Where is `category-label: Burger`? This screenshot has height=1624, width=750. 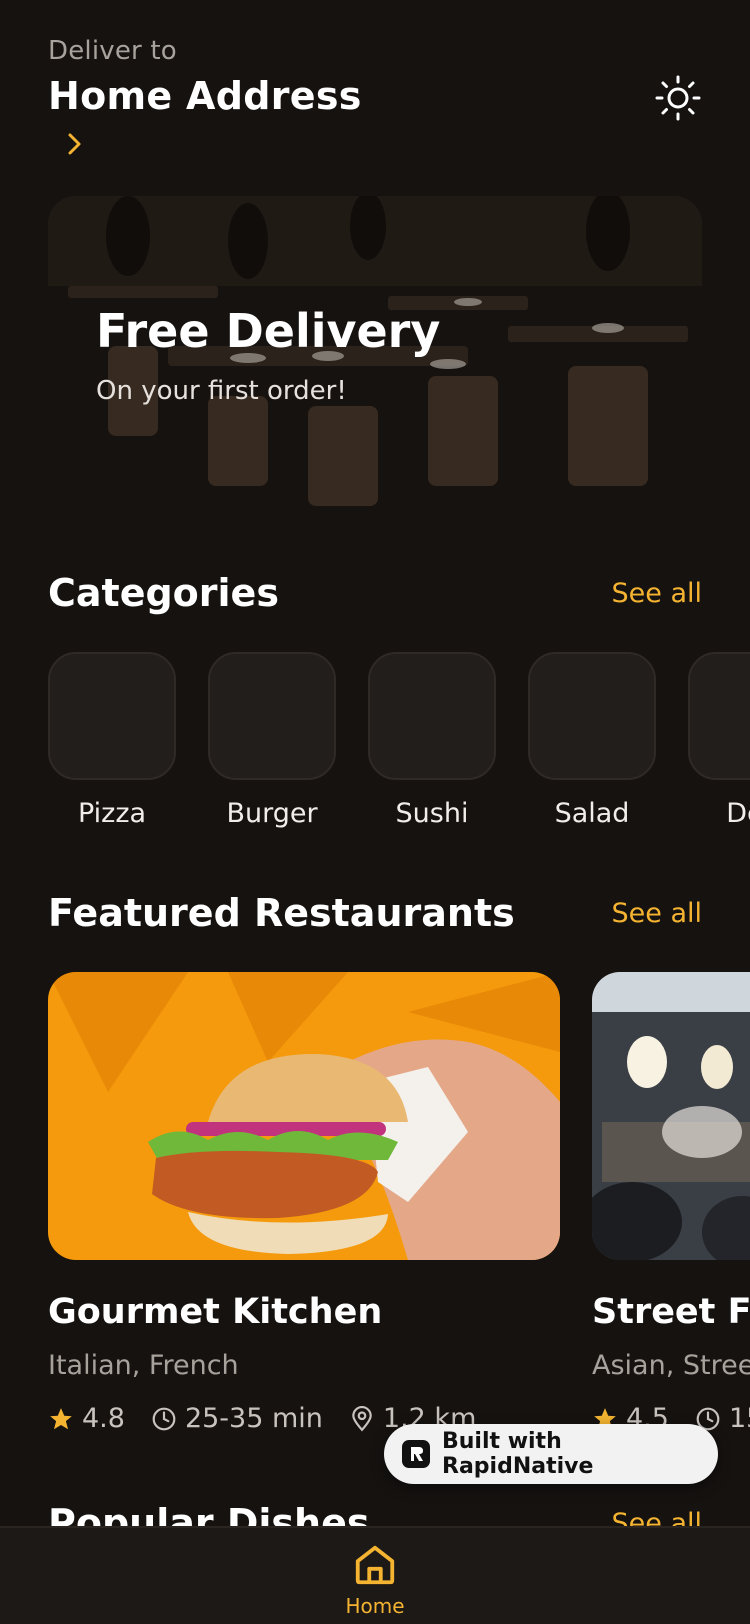 category-label: Burger is located at coordinates (272, 813).